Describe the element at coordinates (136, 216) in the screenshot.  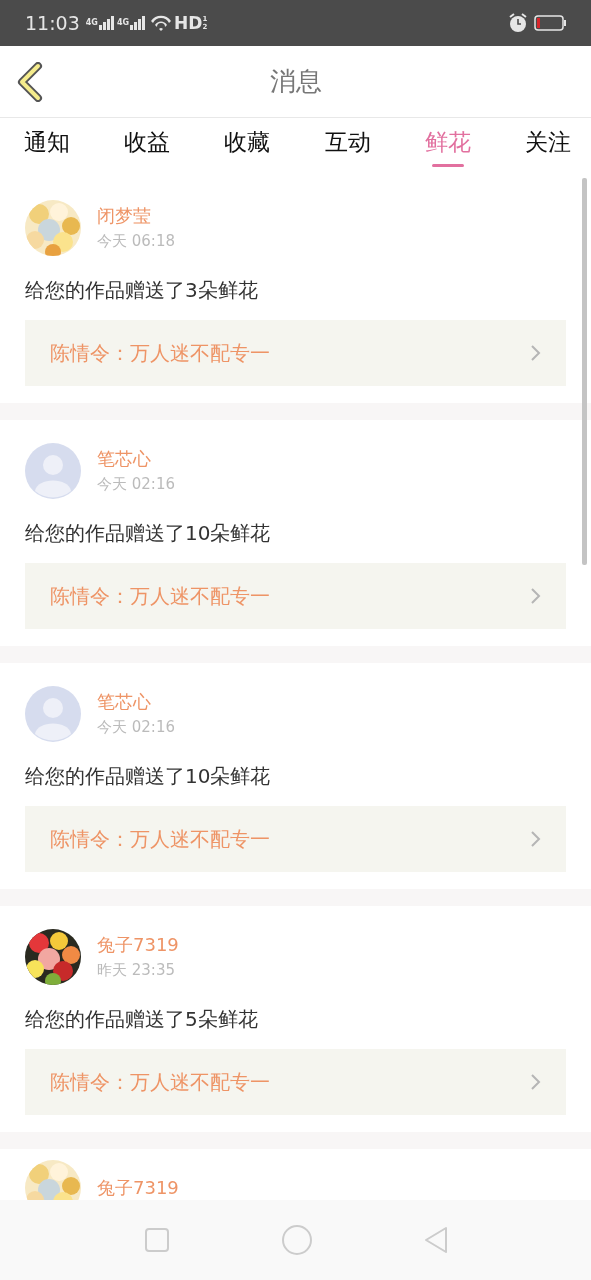
I see `user-name: 闭梦莹` at that location.